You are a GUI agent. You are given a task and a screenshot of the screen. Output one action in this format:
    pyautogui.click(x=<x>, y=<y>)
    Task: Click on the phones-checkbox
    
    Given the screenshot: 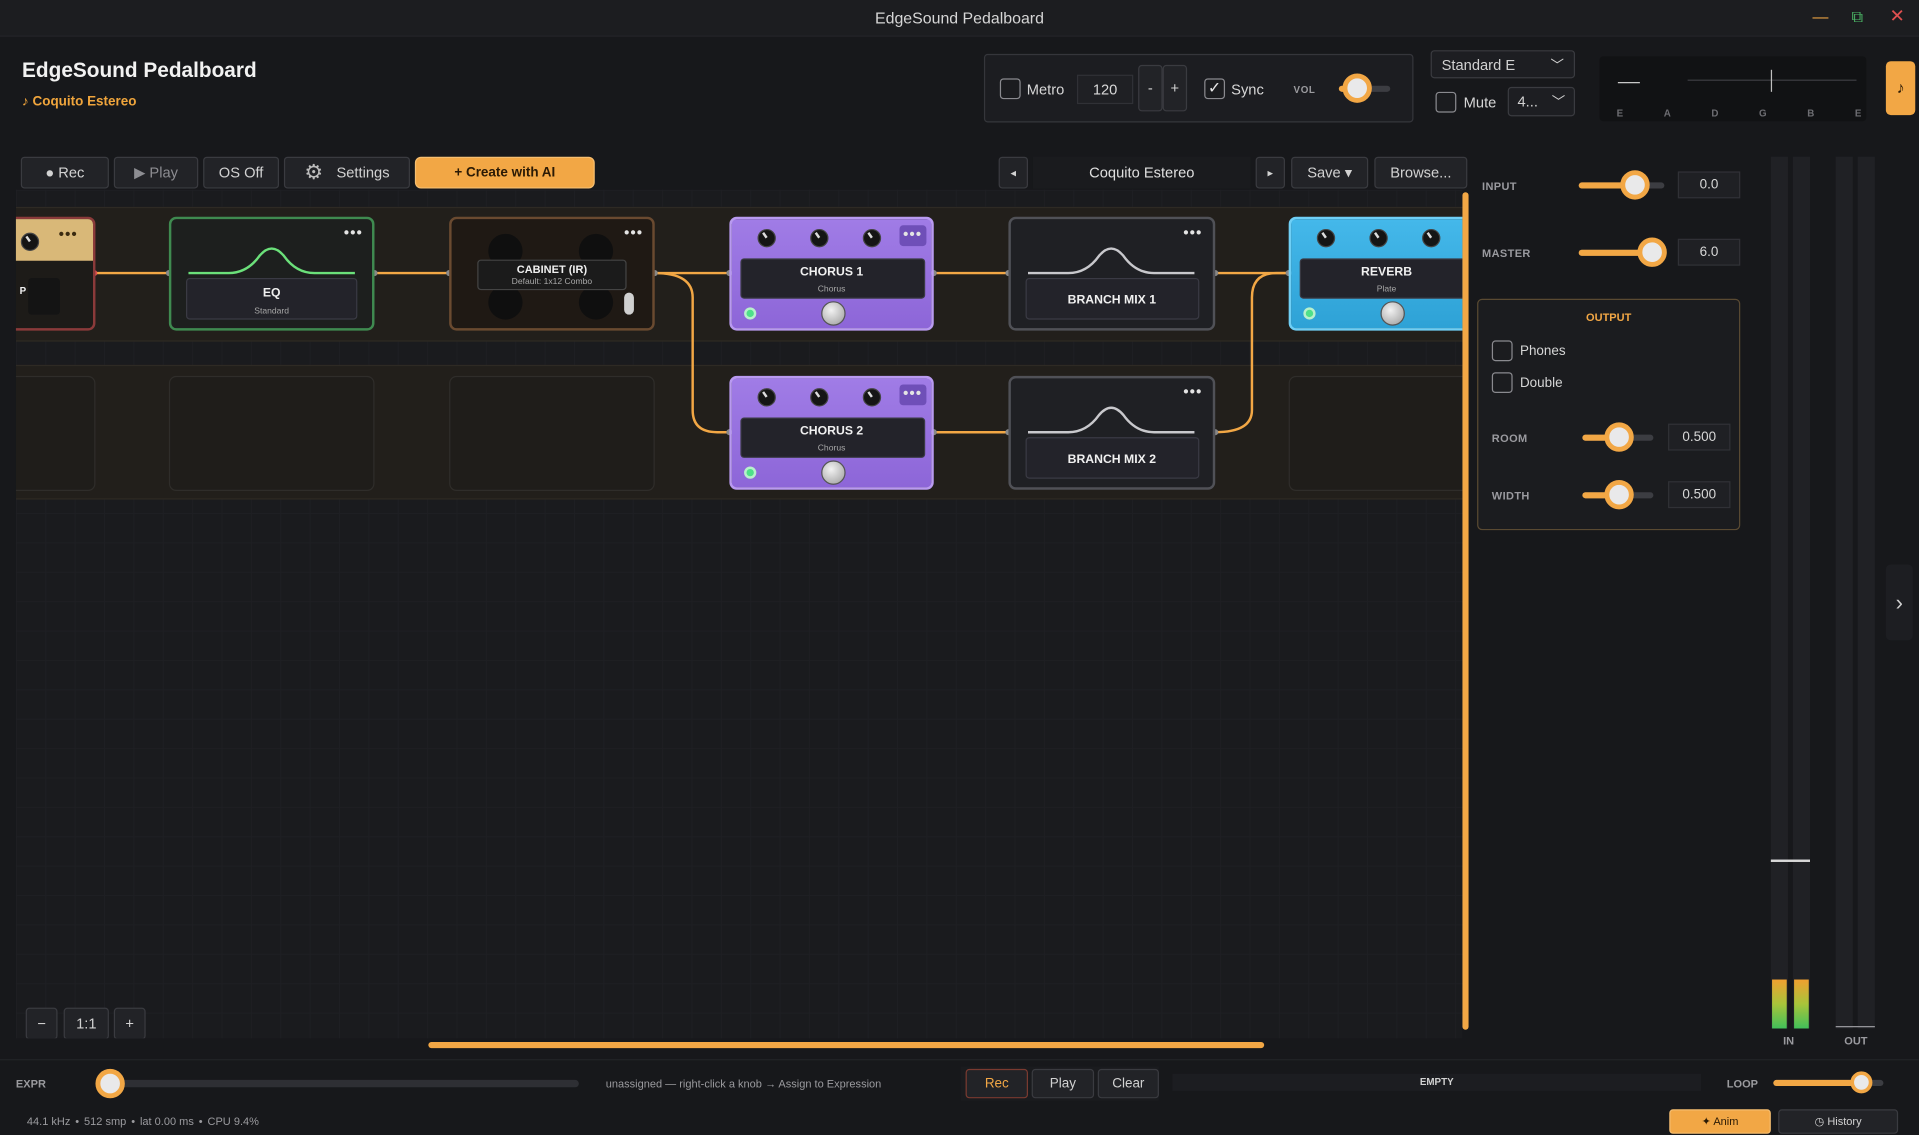 What is the action you would take?
    pyautogui.click(x=1502, y=351)
    